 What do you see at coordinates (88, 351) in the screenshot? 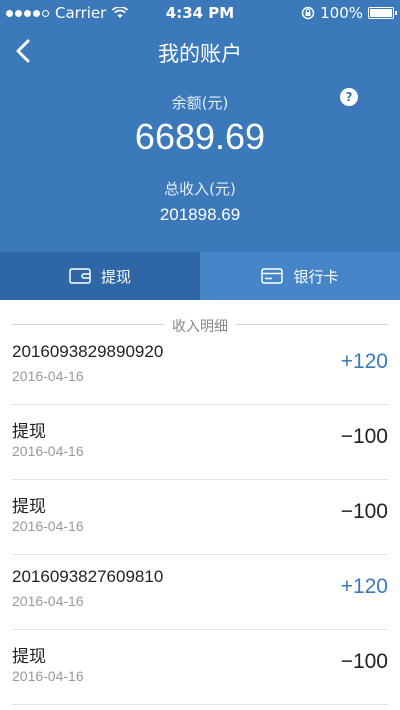
I see `transaction-title: 2016093829890920` at bounding box center [88, 351].